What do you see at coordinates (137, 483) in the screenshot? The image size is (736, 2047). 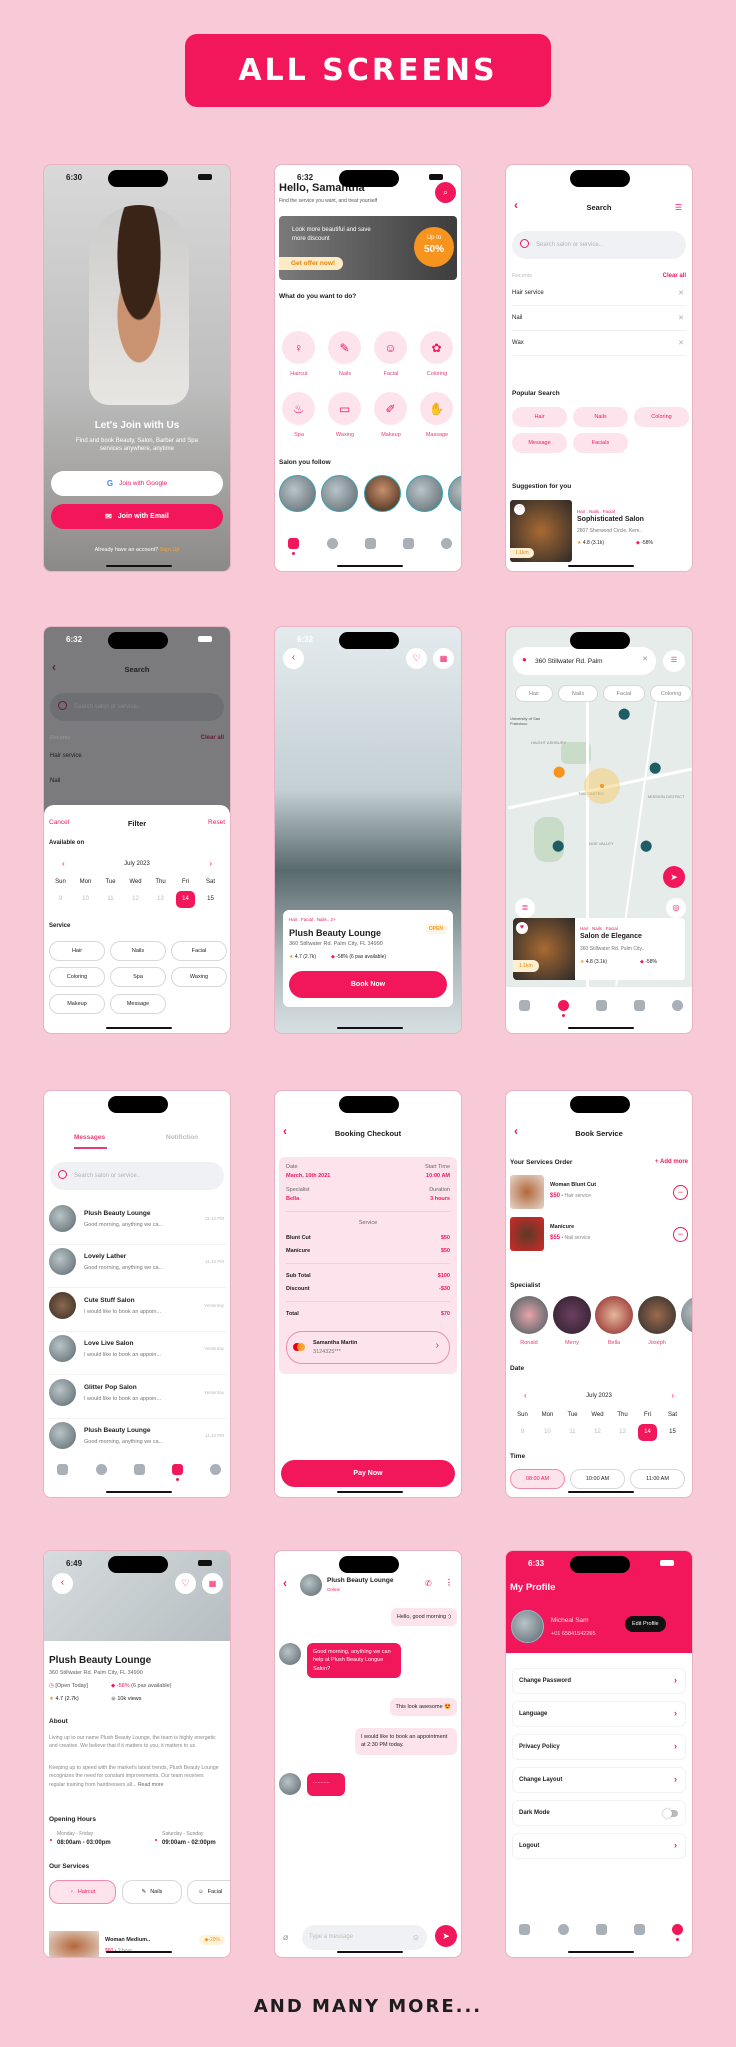 I see `join-google-button: G Join with Google` at bounding box center [137, 483].